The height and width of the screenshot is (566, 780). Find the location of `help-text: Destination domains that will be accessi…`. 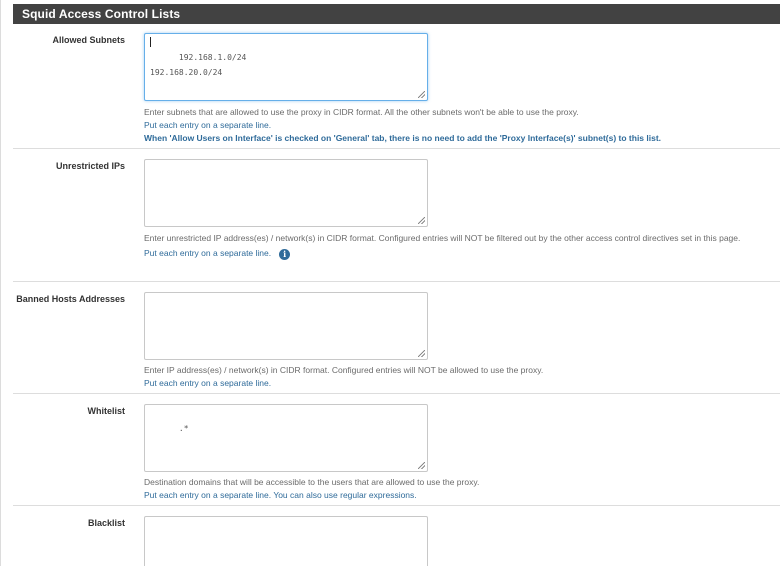

help-text: Destination domains that will be accessi… is located at coordinates (312, 482).